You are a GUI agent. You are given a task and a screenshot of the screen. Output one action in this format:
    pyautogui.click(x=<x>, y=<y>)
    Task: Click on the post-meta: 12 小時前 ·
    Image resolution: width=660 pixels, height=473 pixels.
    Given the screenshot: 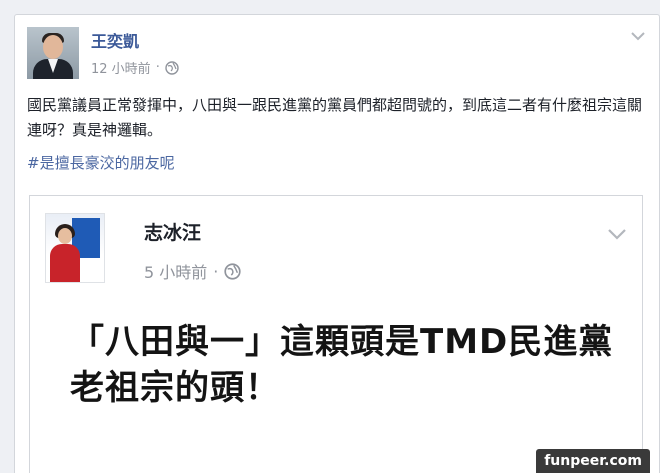 What is the action you would take?
    pyautogui.click(x=135, y=67)
    